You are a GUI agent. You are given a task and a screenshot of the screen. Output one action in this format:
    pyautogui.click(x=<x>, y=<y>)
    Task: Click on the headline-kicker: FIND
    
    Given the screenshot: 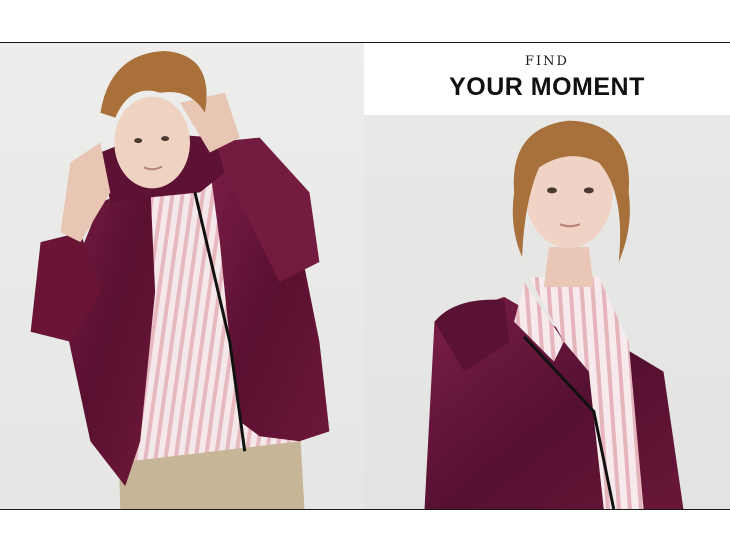 What is the action you would take?
    pyautogui.click(x=547, y=61)
    